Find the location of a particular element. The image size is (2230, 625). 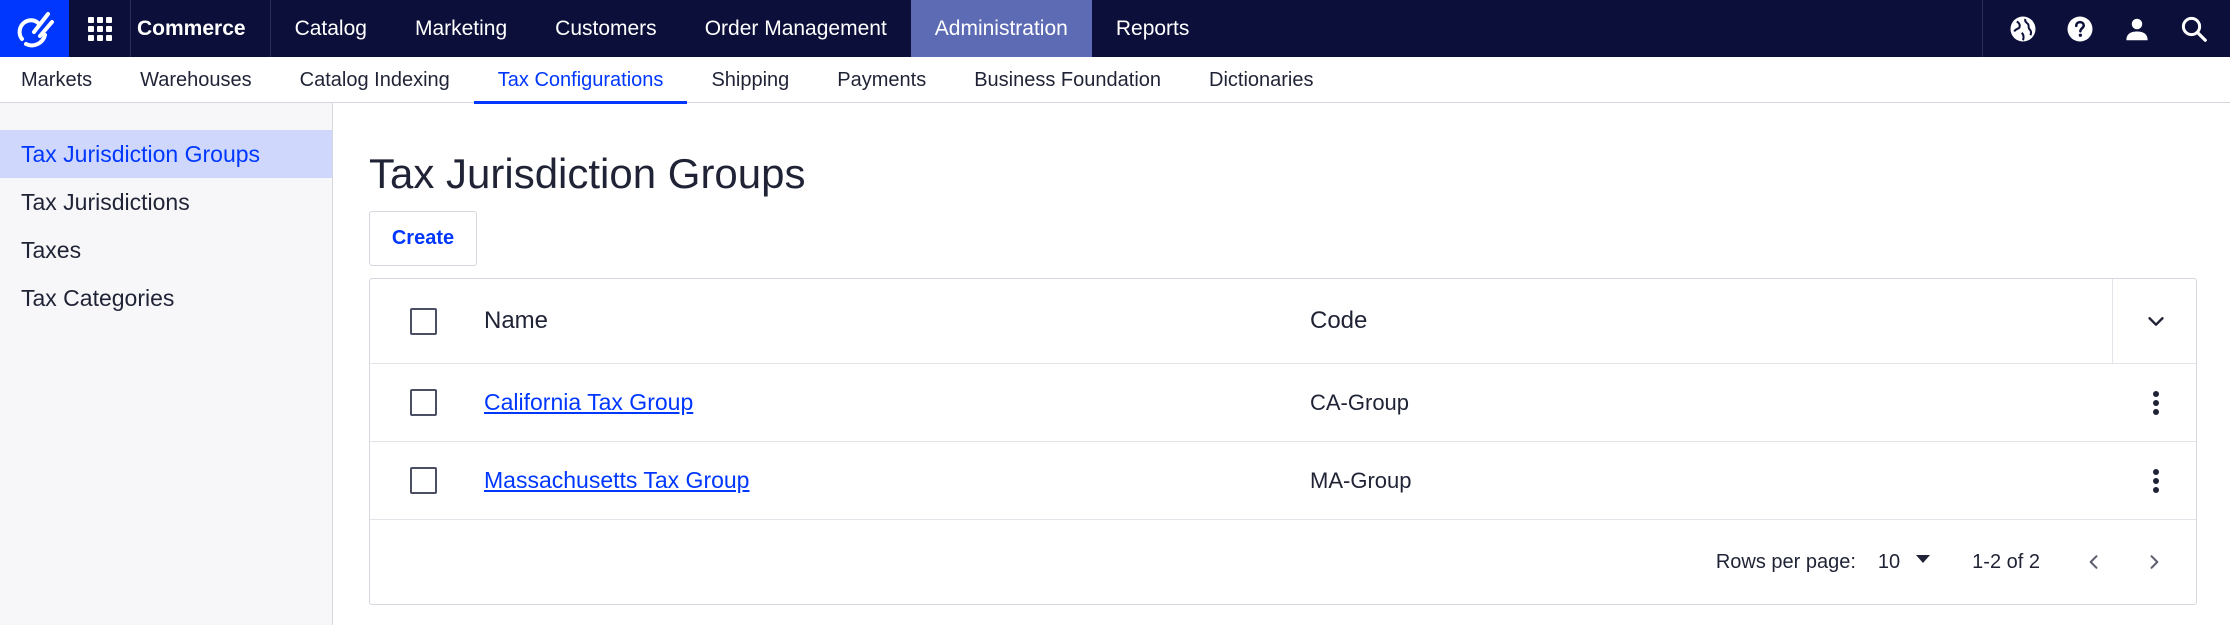

page-range: 1-2 of 2 is located at coordinates (2006, 561).